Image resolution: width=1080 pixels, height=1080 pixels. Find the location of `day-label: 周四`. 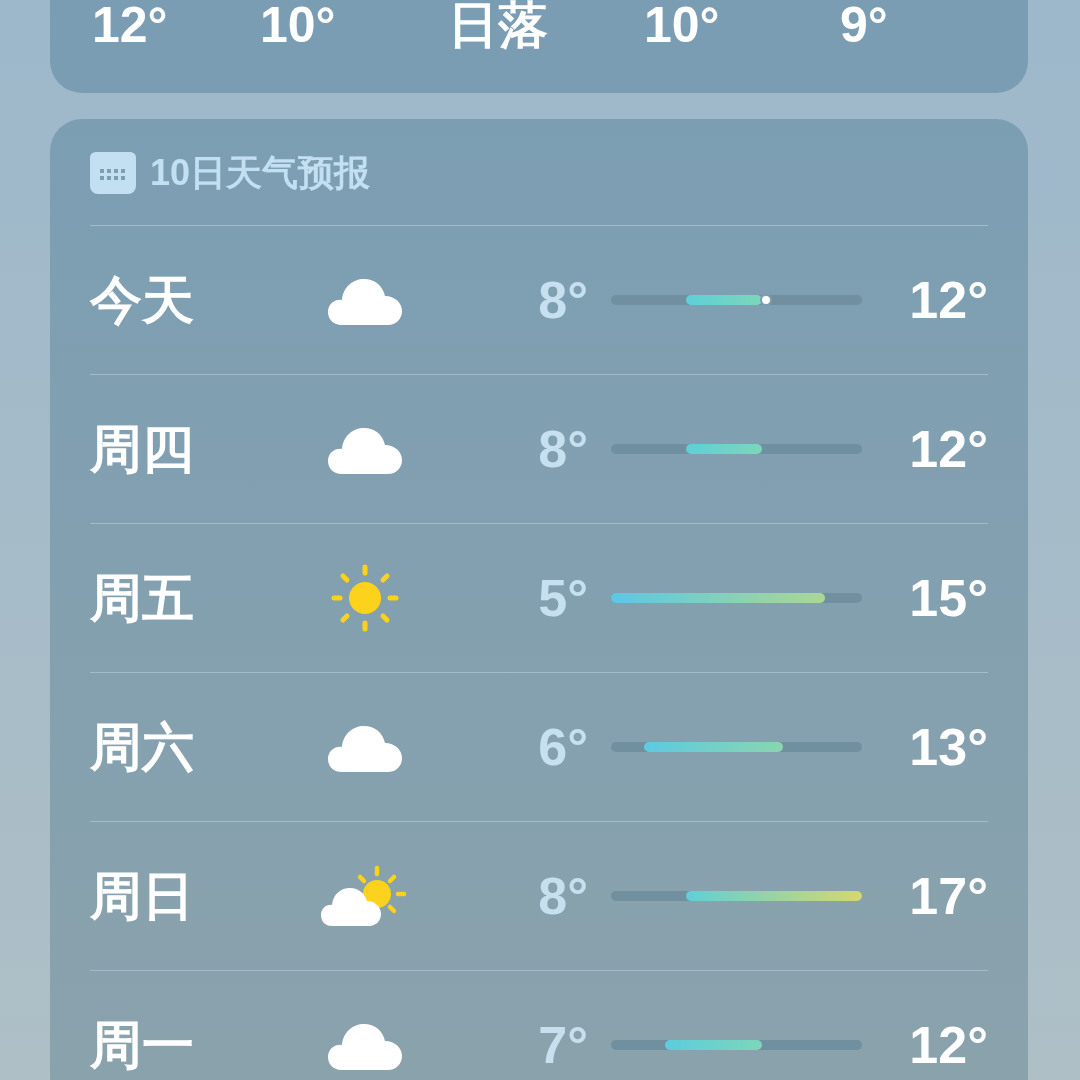

day-label: 周四 is located at coordinates (142, 449).